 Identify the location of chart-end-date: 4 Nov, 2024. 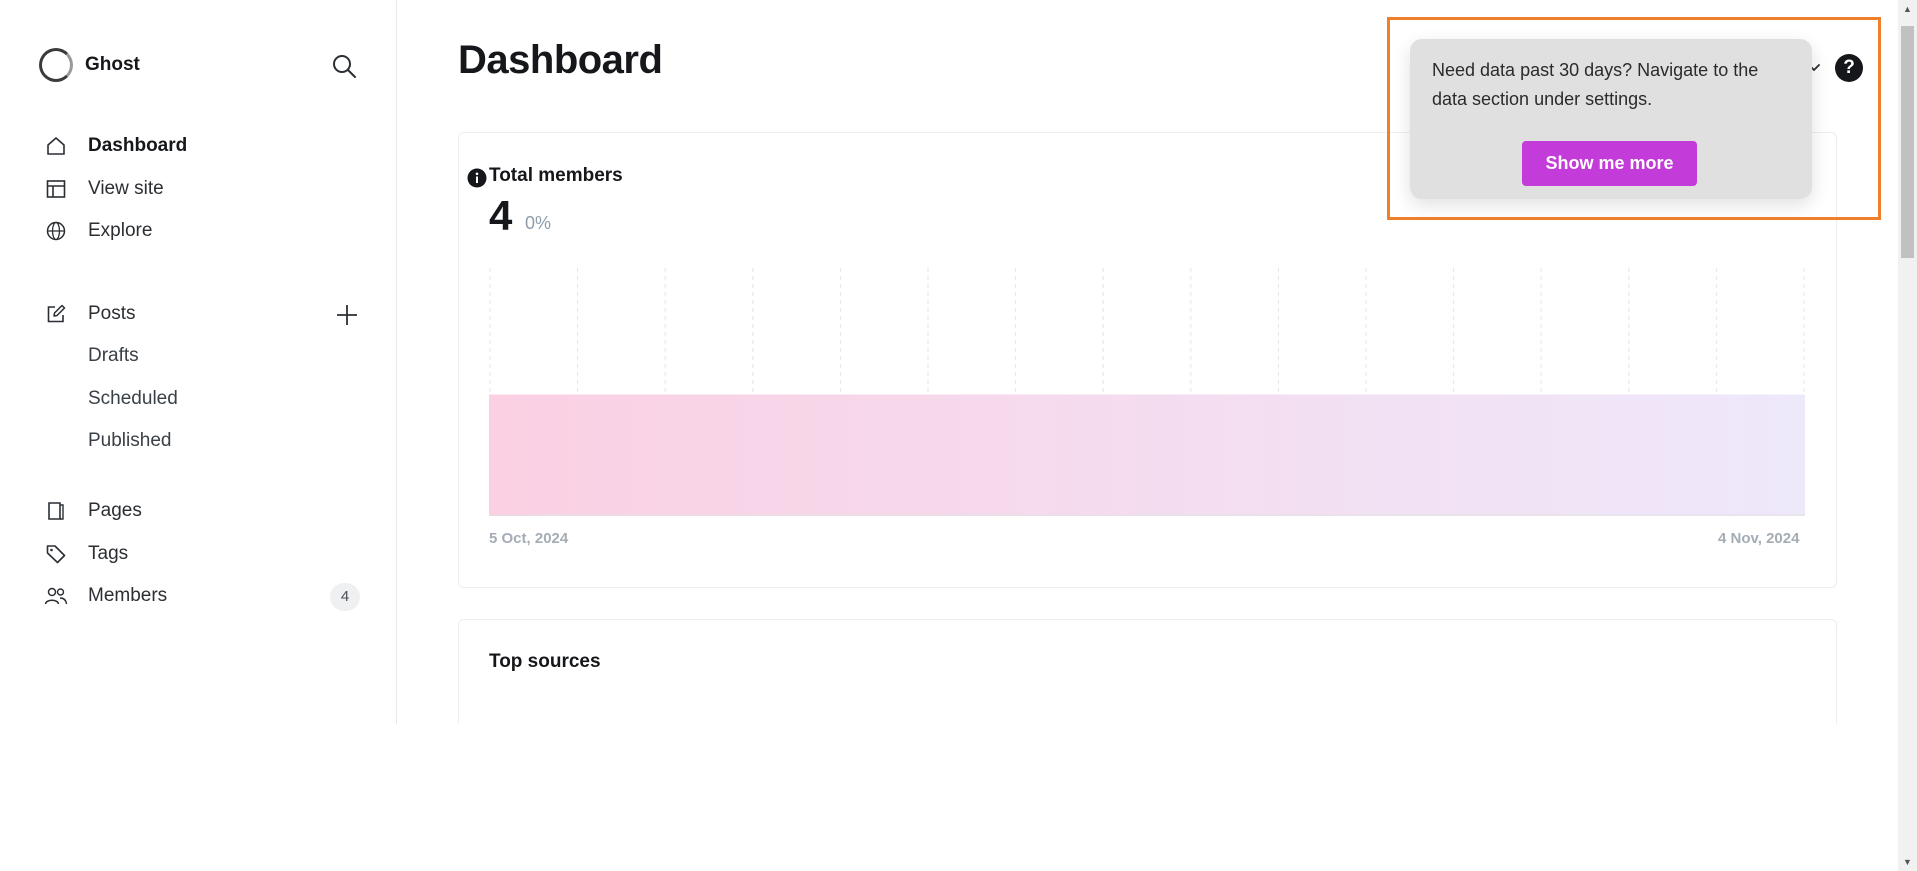
(1759, 538).